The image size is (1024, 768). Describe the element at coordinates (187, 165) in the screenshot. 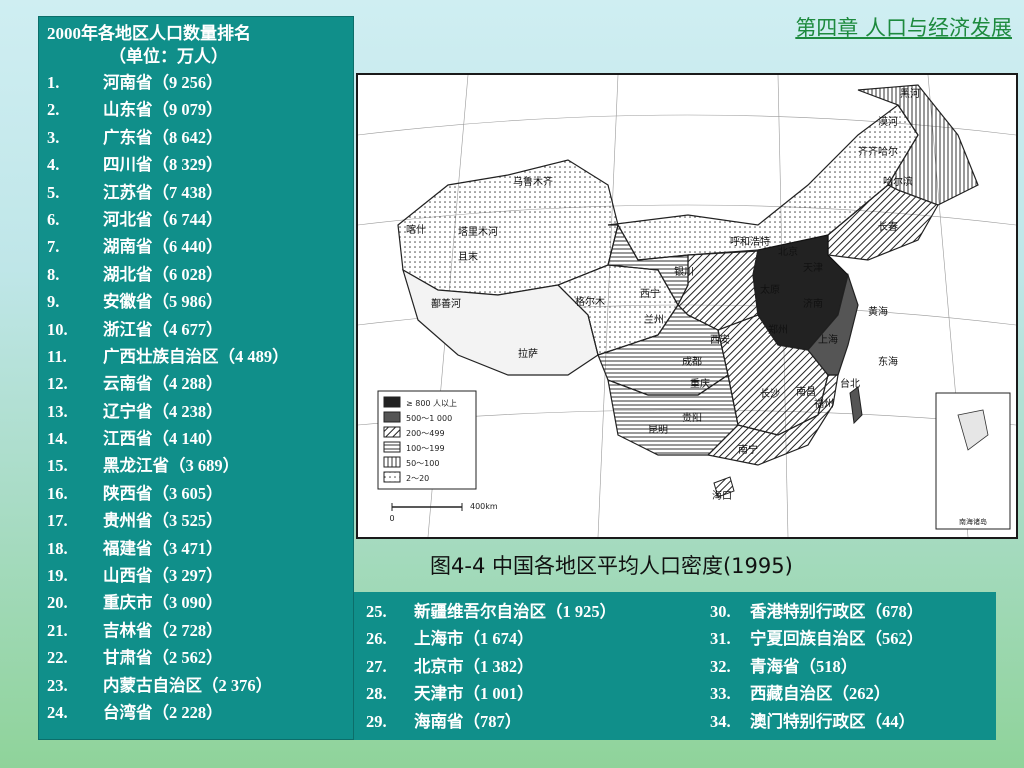

I see `population-value: （8 329）` at that location.